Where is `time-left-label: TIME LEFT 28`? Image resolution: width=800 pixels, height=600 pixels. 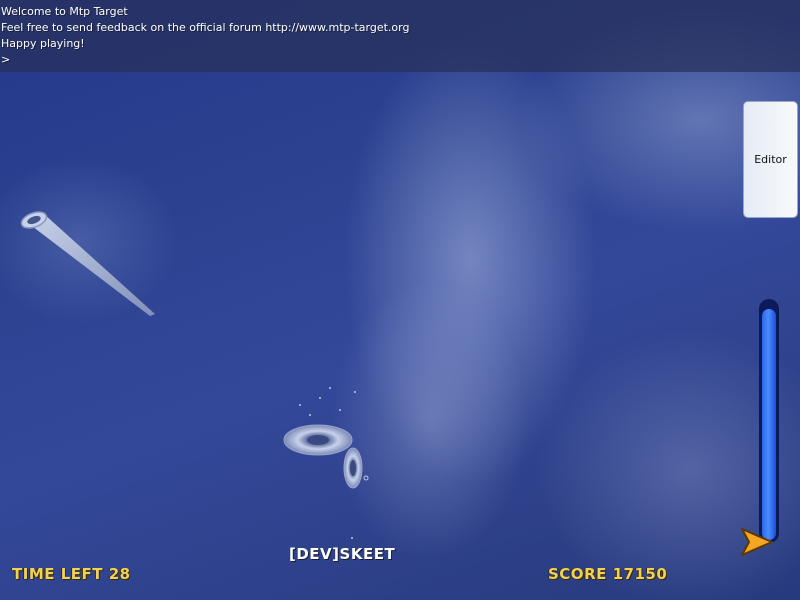
time-left-label: TIME LEFT 28 is located at coordinates (71, 574).